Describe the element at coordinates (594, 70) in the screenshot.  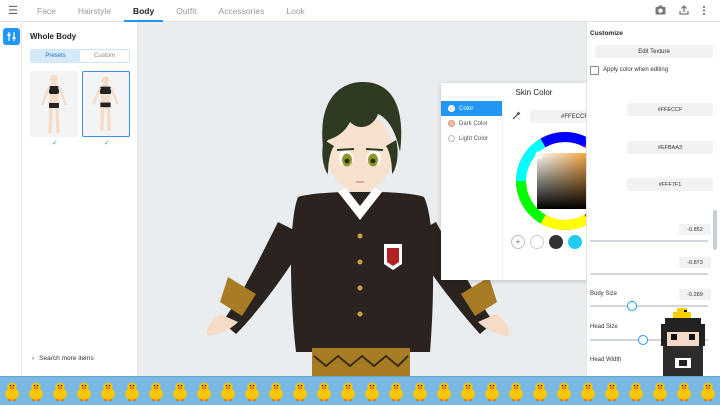
I see `apply-color-checkbox` at that location.